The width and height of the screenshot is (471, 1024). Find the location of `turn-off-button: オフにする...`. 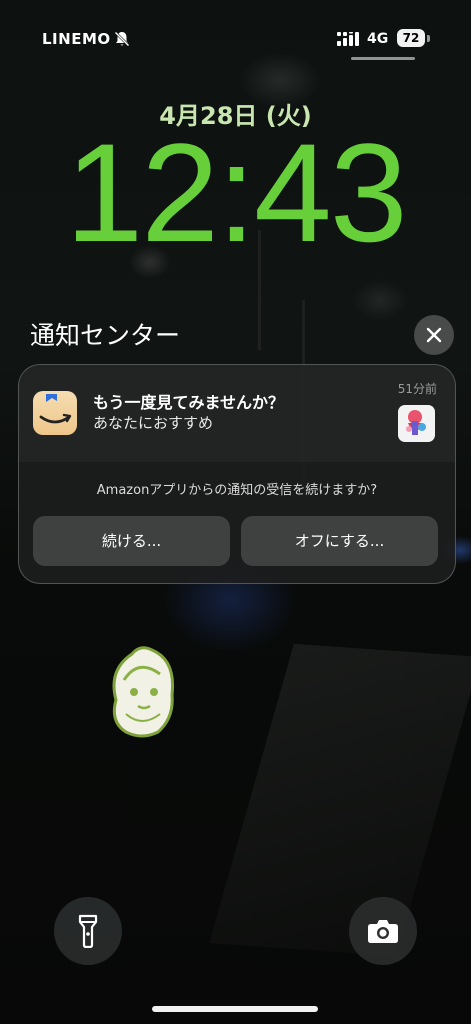

turn-off-button: オフにする... is located at coordinates (339, 541).